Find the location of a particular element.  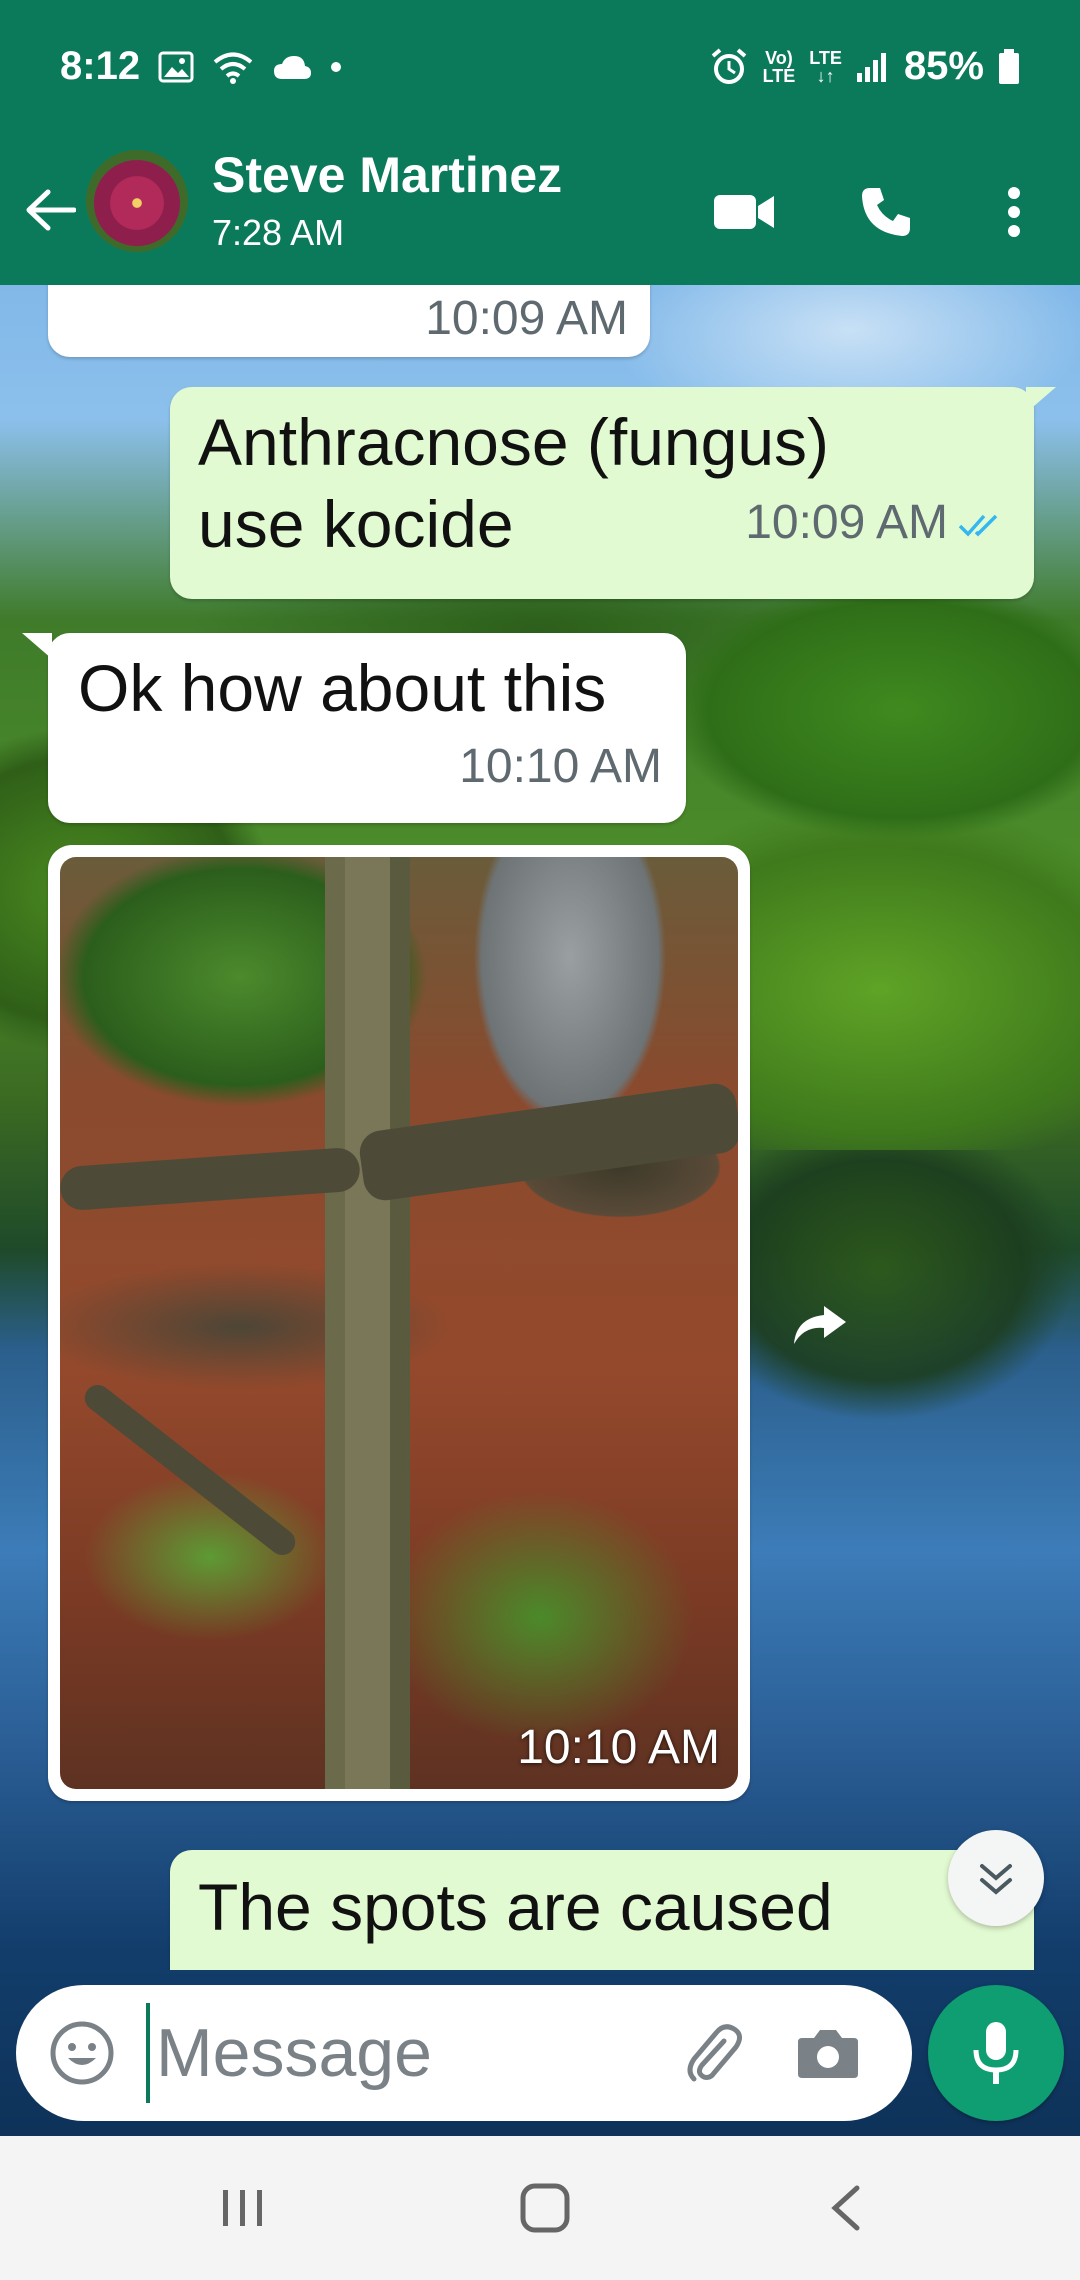

attach-button is located at coordinates (714, 2053).